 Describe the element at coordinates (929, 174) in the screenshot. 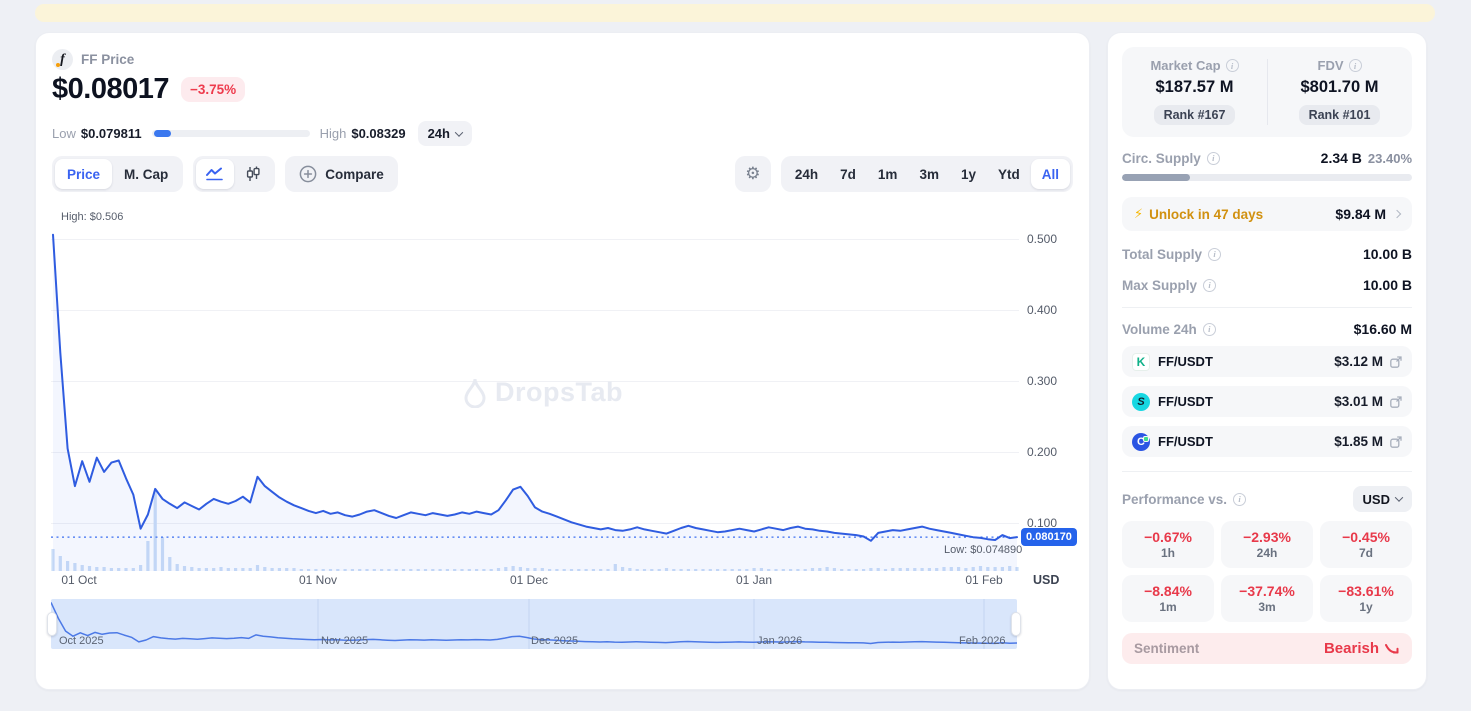

I see `range-3m: 3m` at that location.